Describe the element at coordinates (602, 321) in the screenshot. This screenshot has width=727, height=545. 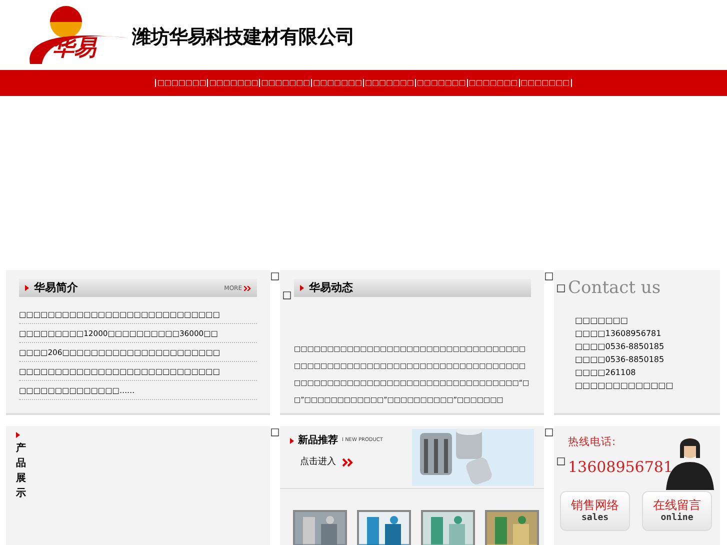
I see `contact-line: □□□□□□□` at that location.